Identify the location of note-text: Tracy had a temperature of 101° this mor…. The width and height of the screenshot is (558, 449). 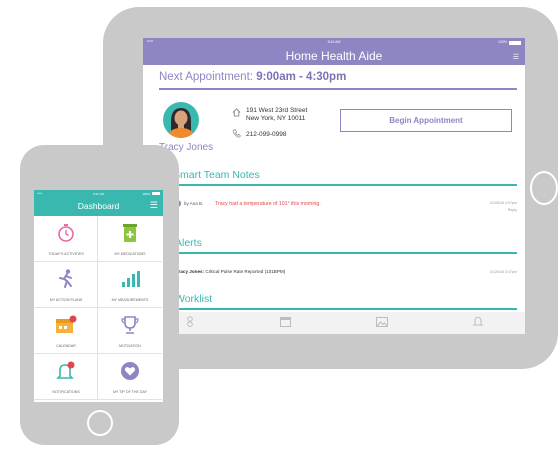
(268, 204).